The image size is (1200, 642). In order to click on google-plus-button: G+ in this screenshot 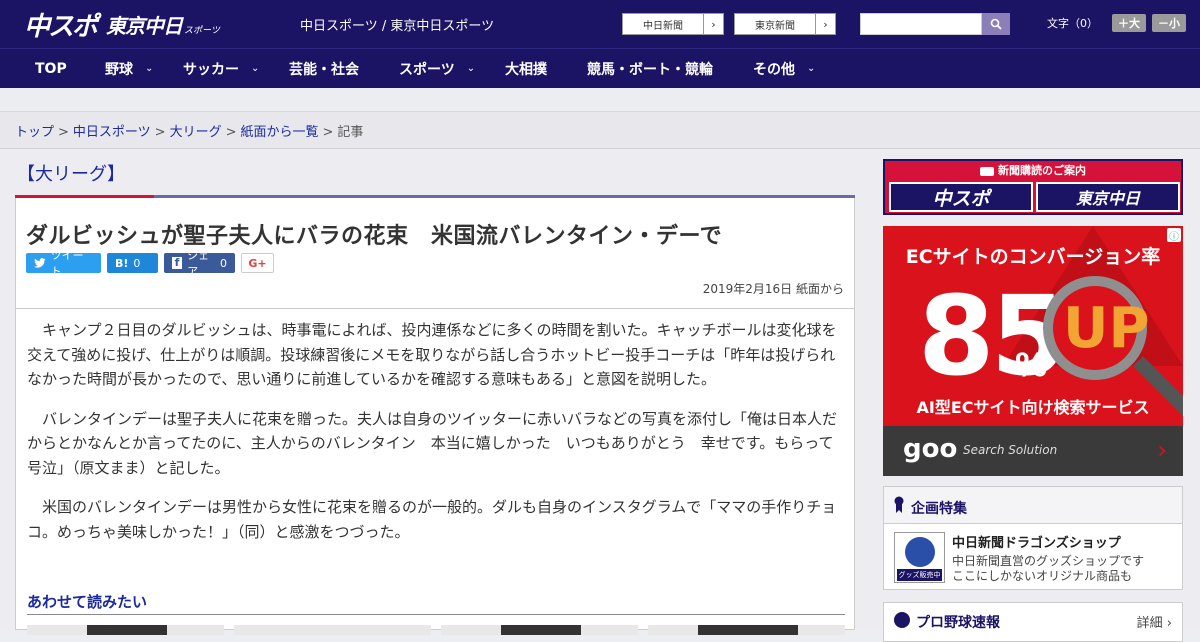, I will do `click(257, 263)`.